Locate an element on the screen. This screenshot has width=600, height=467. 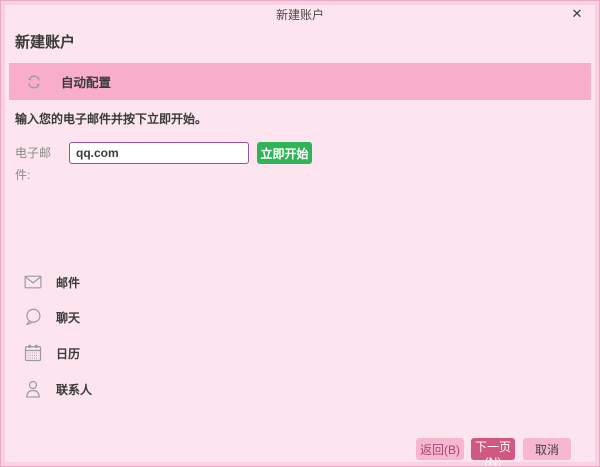
auto-config-label: 自动配置 is located at coordinates (86, 83).